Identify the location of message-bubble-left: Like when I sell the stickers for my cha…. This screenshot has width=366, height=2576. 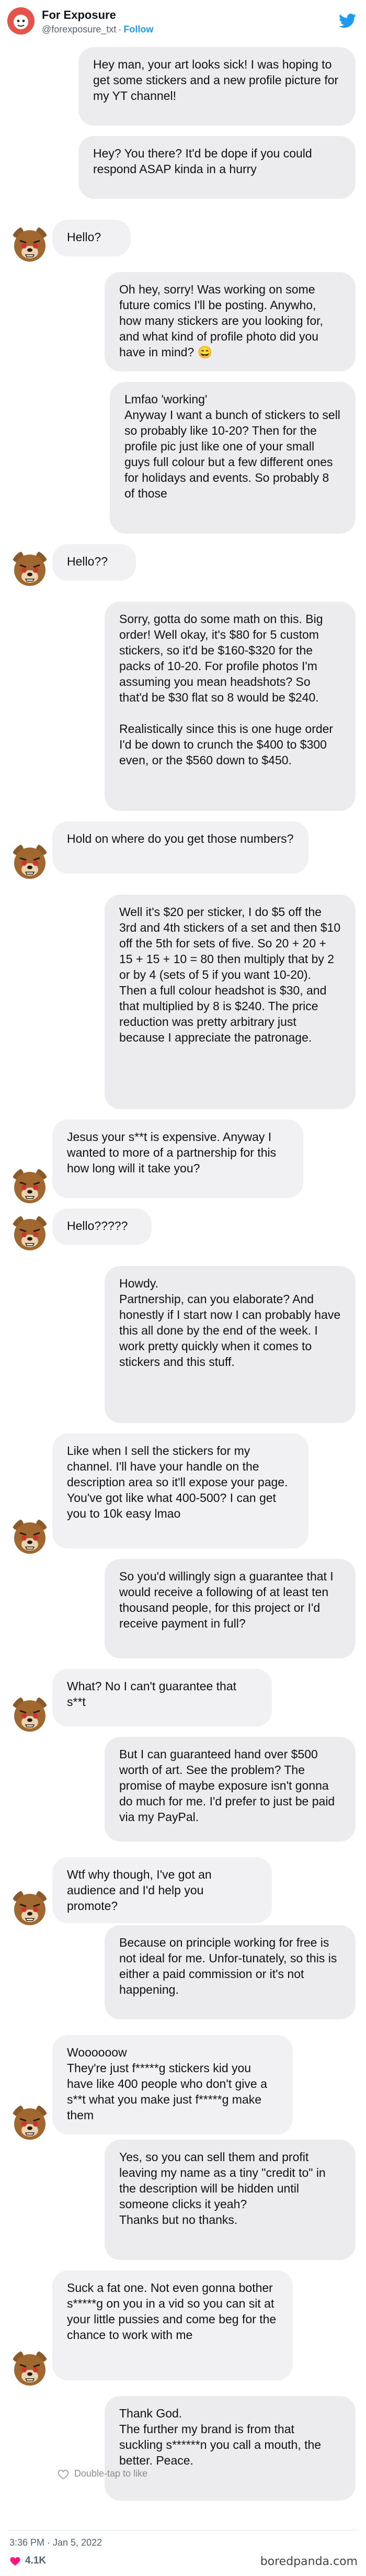
(180, 1491).